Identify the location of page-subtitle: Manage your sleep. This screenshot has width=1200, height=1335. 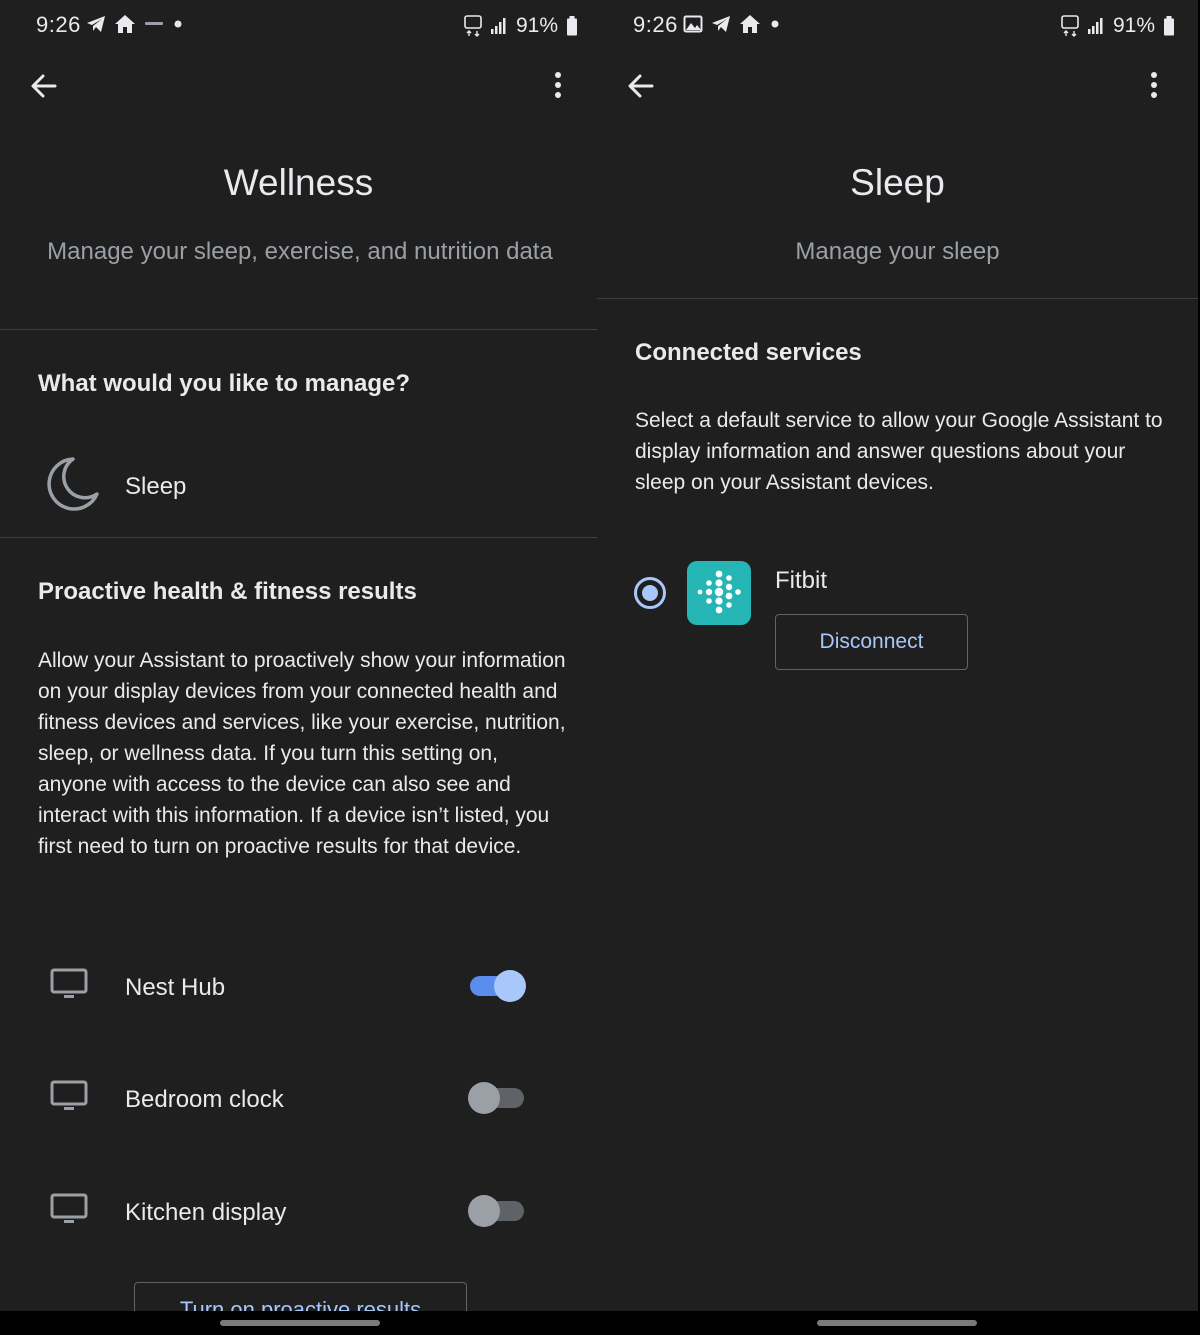
(897, 251).